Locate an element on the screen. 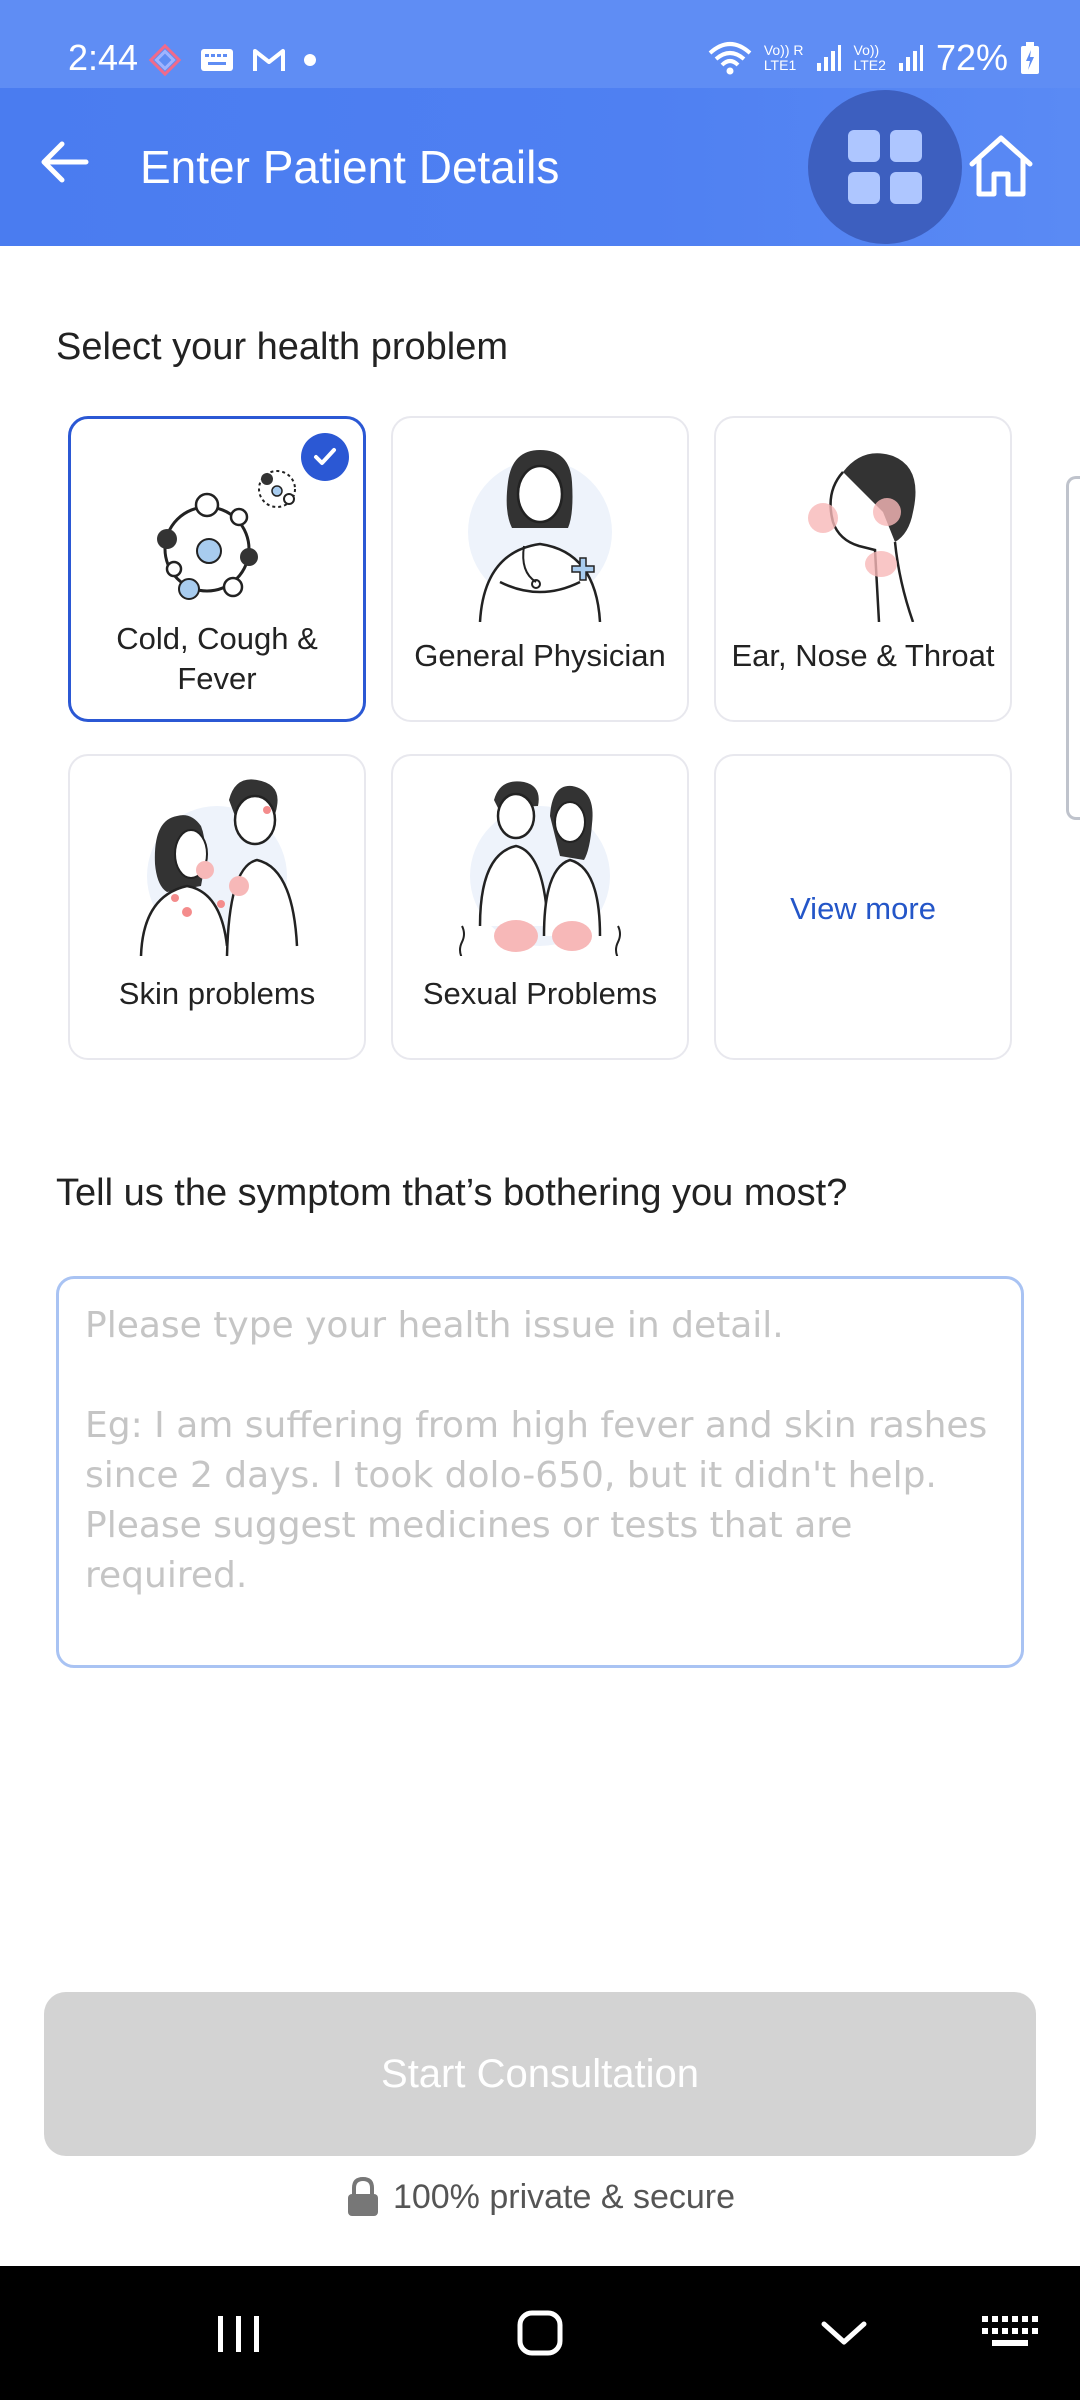 This screenshot has width=1080, height=2400. problem-card-general-physician: General Physician is located at coordinates (540, 569).